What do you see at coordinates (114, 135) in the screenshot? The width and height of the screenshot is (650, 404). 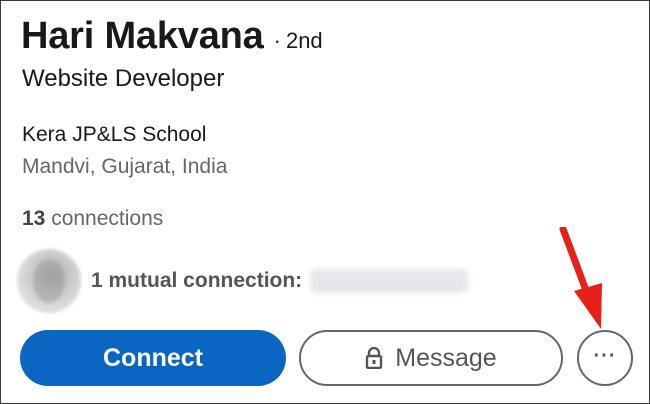 I see `profile-school: Kera JP&LS School` at bounding box center [114, 135].